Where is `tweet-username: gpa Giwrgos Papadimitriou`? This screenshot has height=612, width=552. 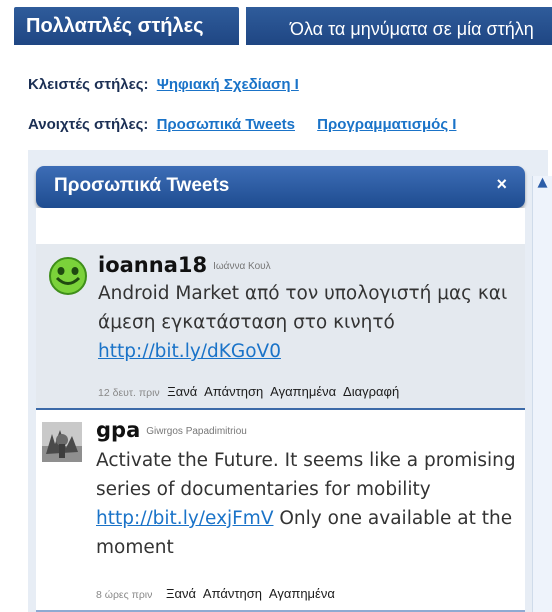 tweet-username: gpa Giwrgos Papadimitriou is located at coordinates (171, 430).